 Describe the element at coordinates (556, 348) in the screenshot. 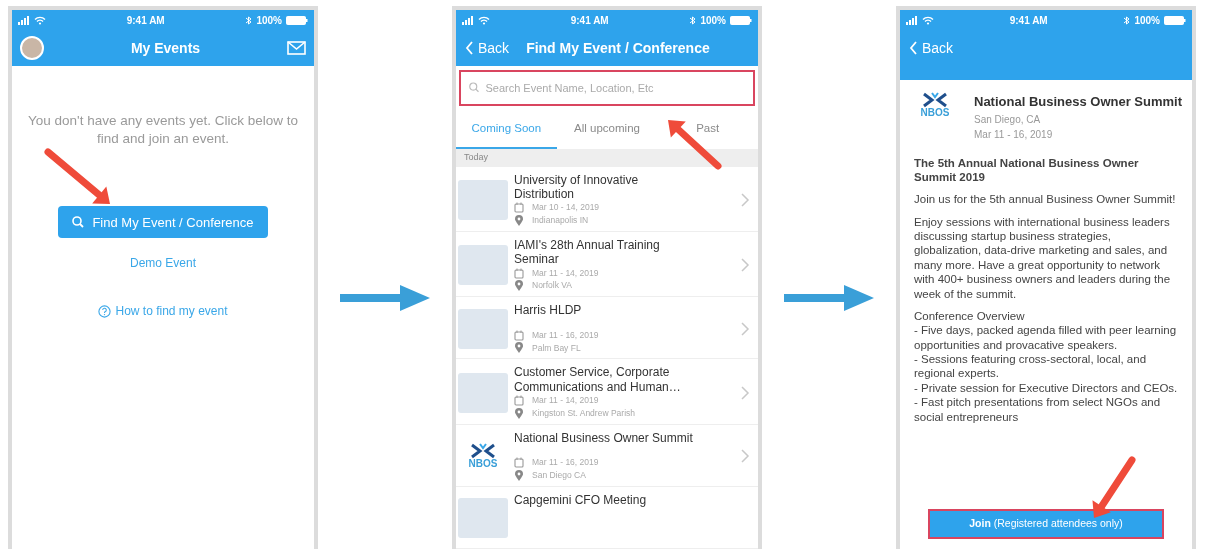

I see `event-location: Palm Bay FL` at that location.